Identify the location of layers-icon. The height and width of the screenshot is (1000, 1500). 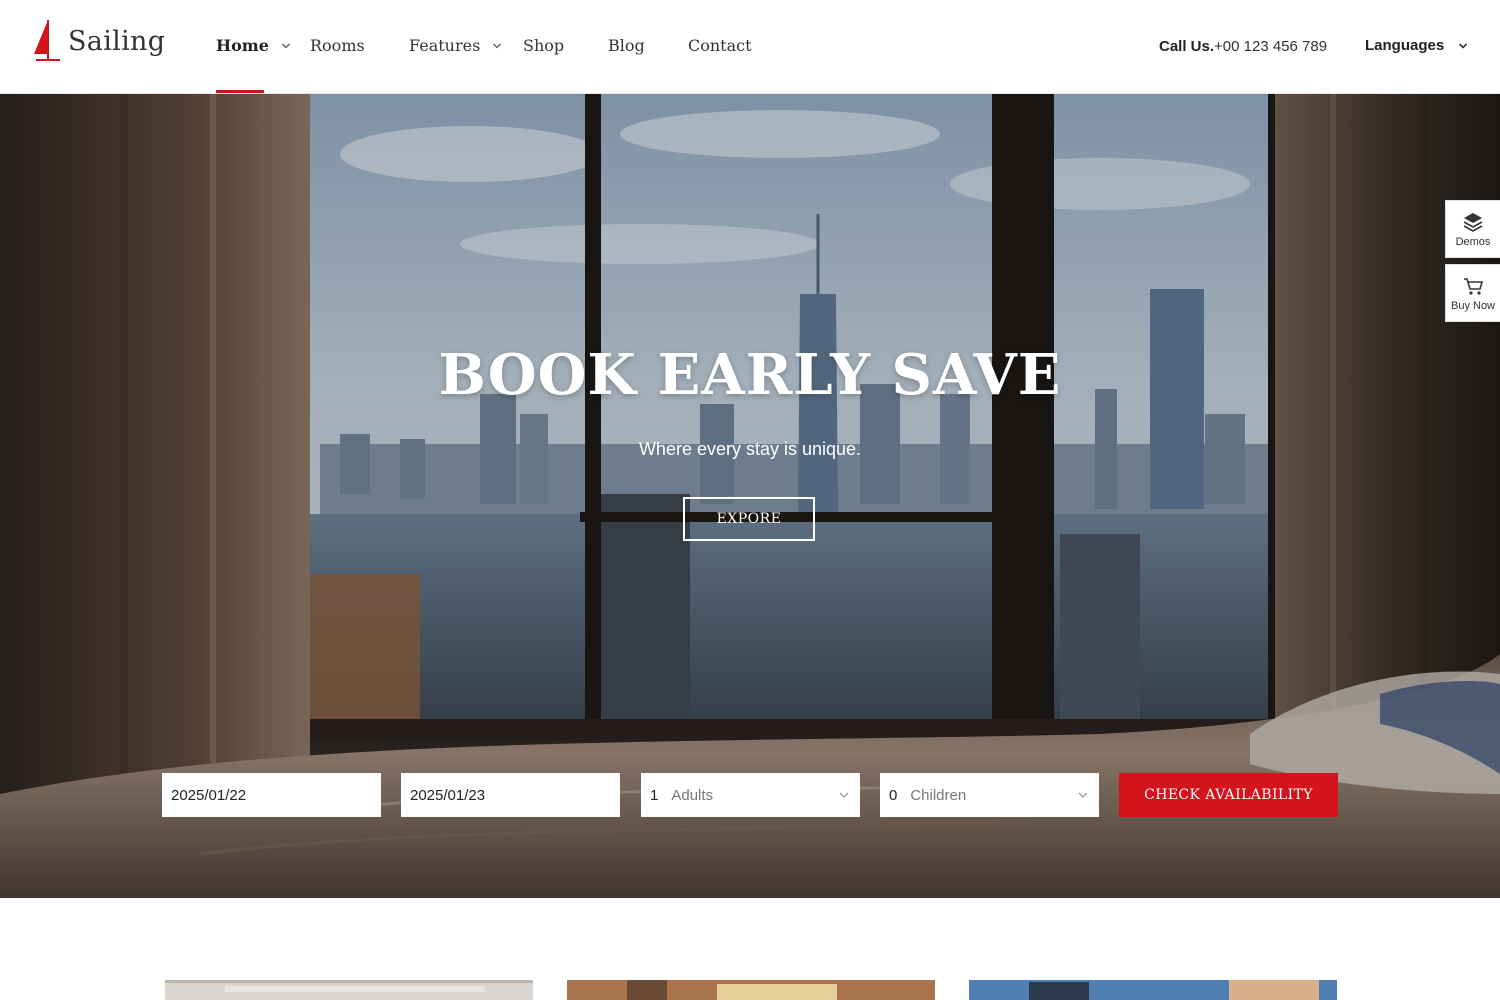
(1473, 222).